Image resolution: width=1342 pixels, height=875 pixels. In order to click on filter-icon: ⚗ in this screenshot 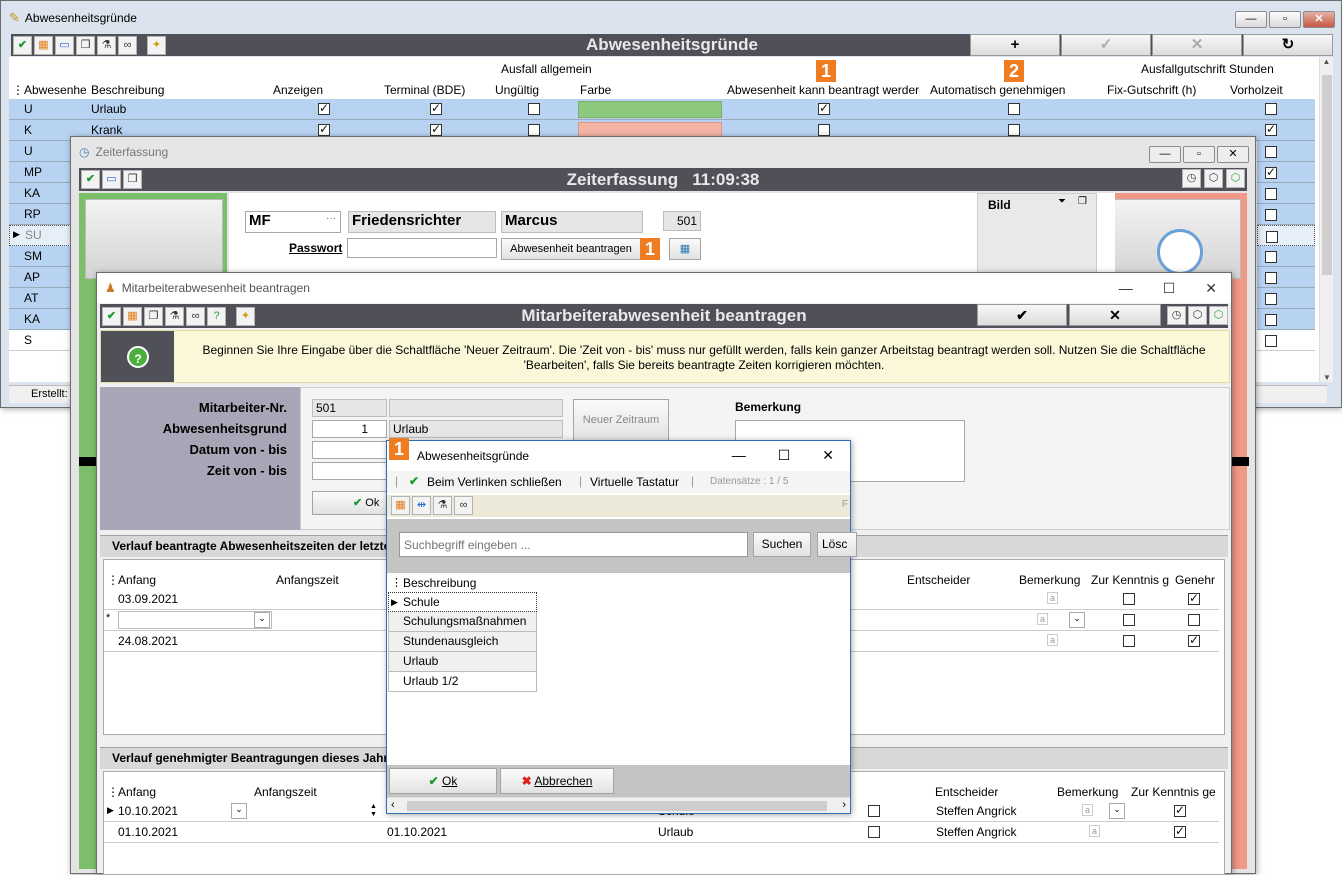, I will do `click(174, 316)`.